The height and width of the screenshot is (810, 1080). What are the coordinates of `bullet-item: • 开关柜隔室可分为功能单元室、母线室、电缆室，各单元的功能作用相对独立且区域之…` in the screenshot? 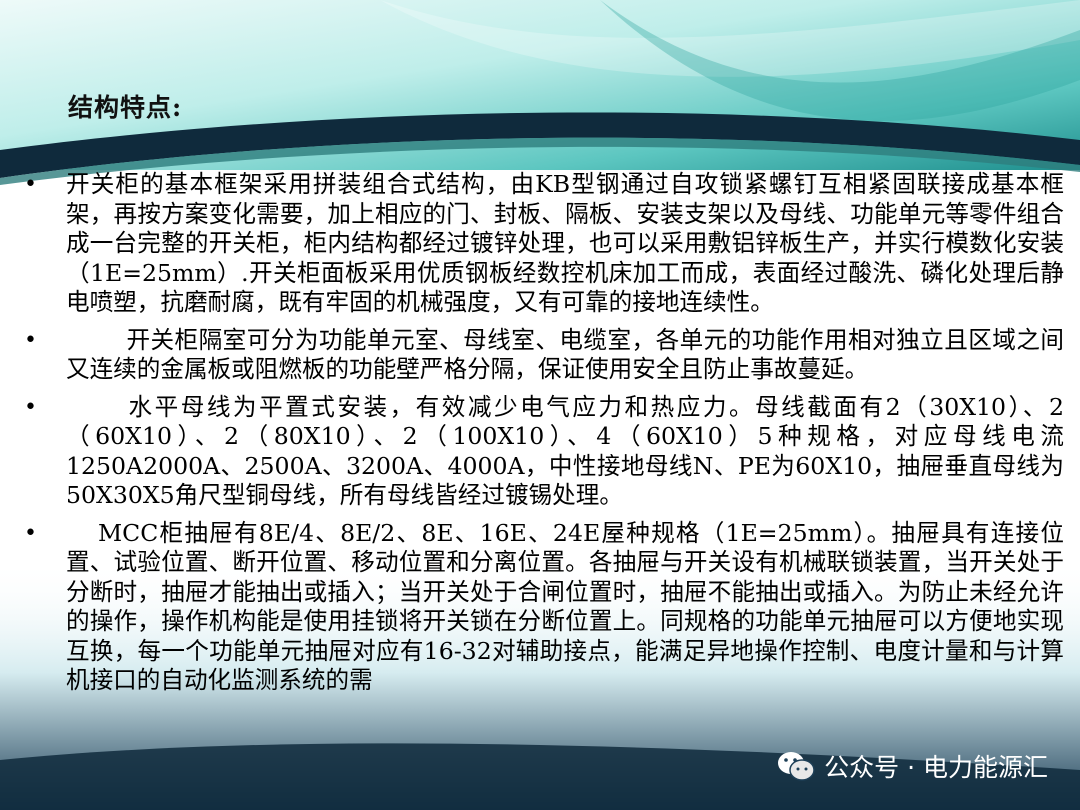 It's located at (543, 355).